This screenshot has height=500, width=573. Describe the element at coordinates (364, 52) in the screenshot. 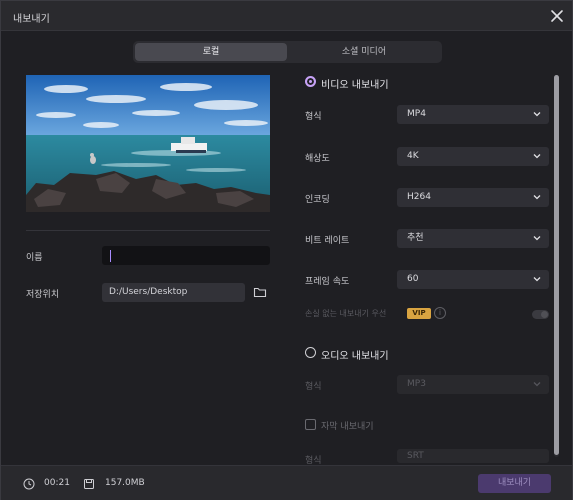

I see `tab-social-media: 소셜 미디어` at that location.